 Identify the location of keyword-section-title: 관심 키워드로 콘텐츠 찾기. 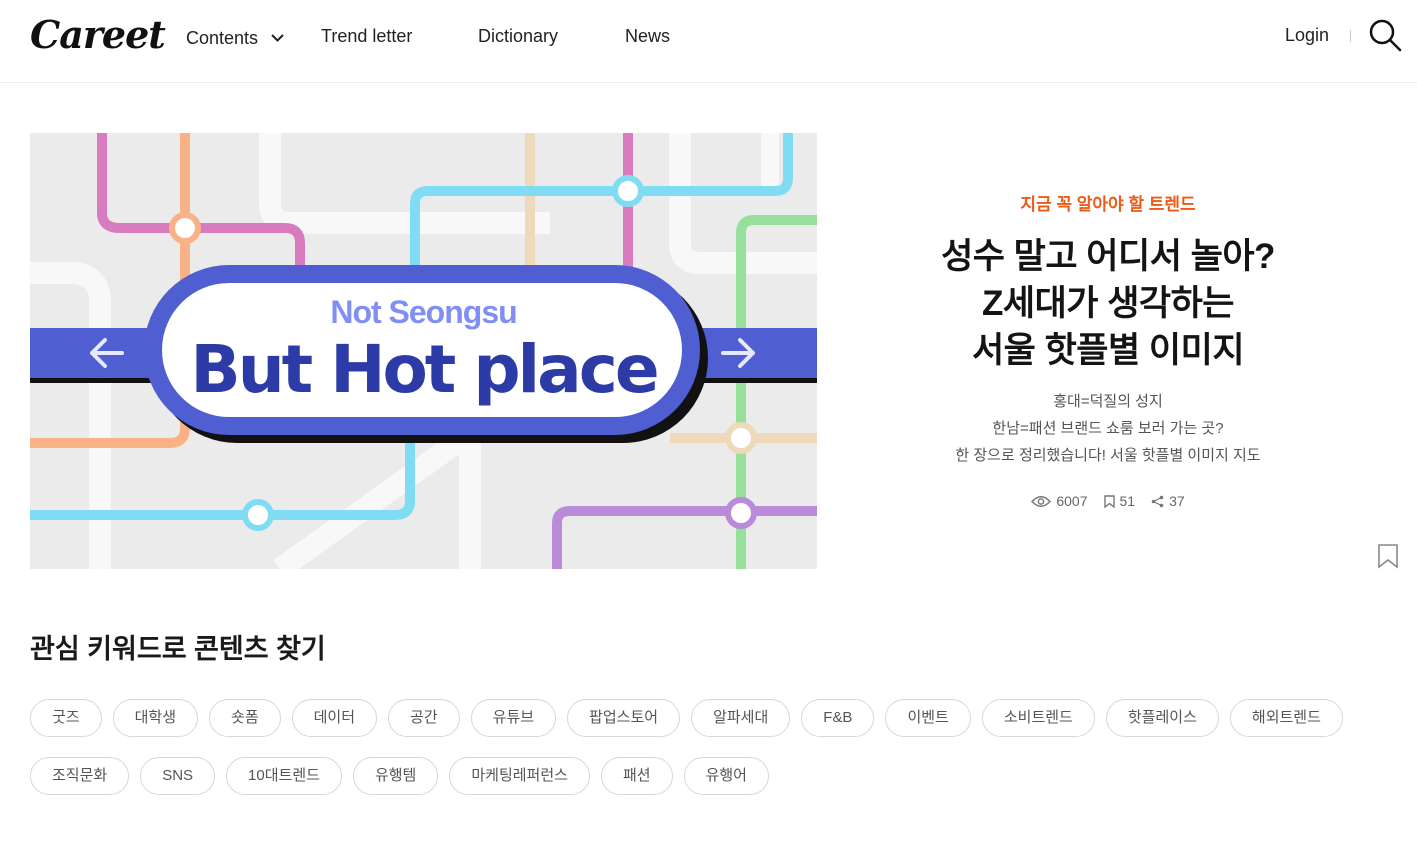
(178, 649).